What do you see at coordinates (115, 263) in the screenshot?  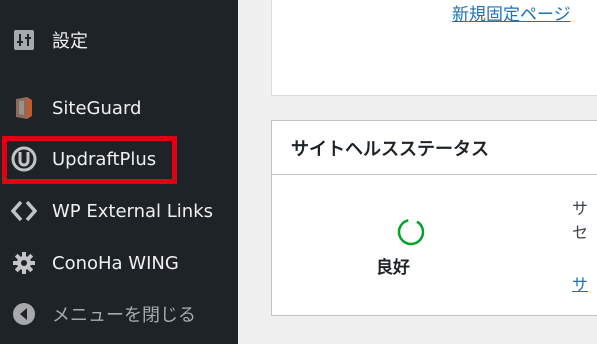 I see `sidebar-item-label: ConoHa WING` at bounding box center [115, 263].